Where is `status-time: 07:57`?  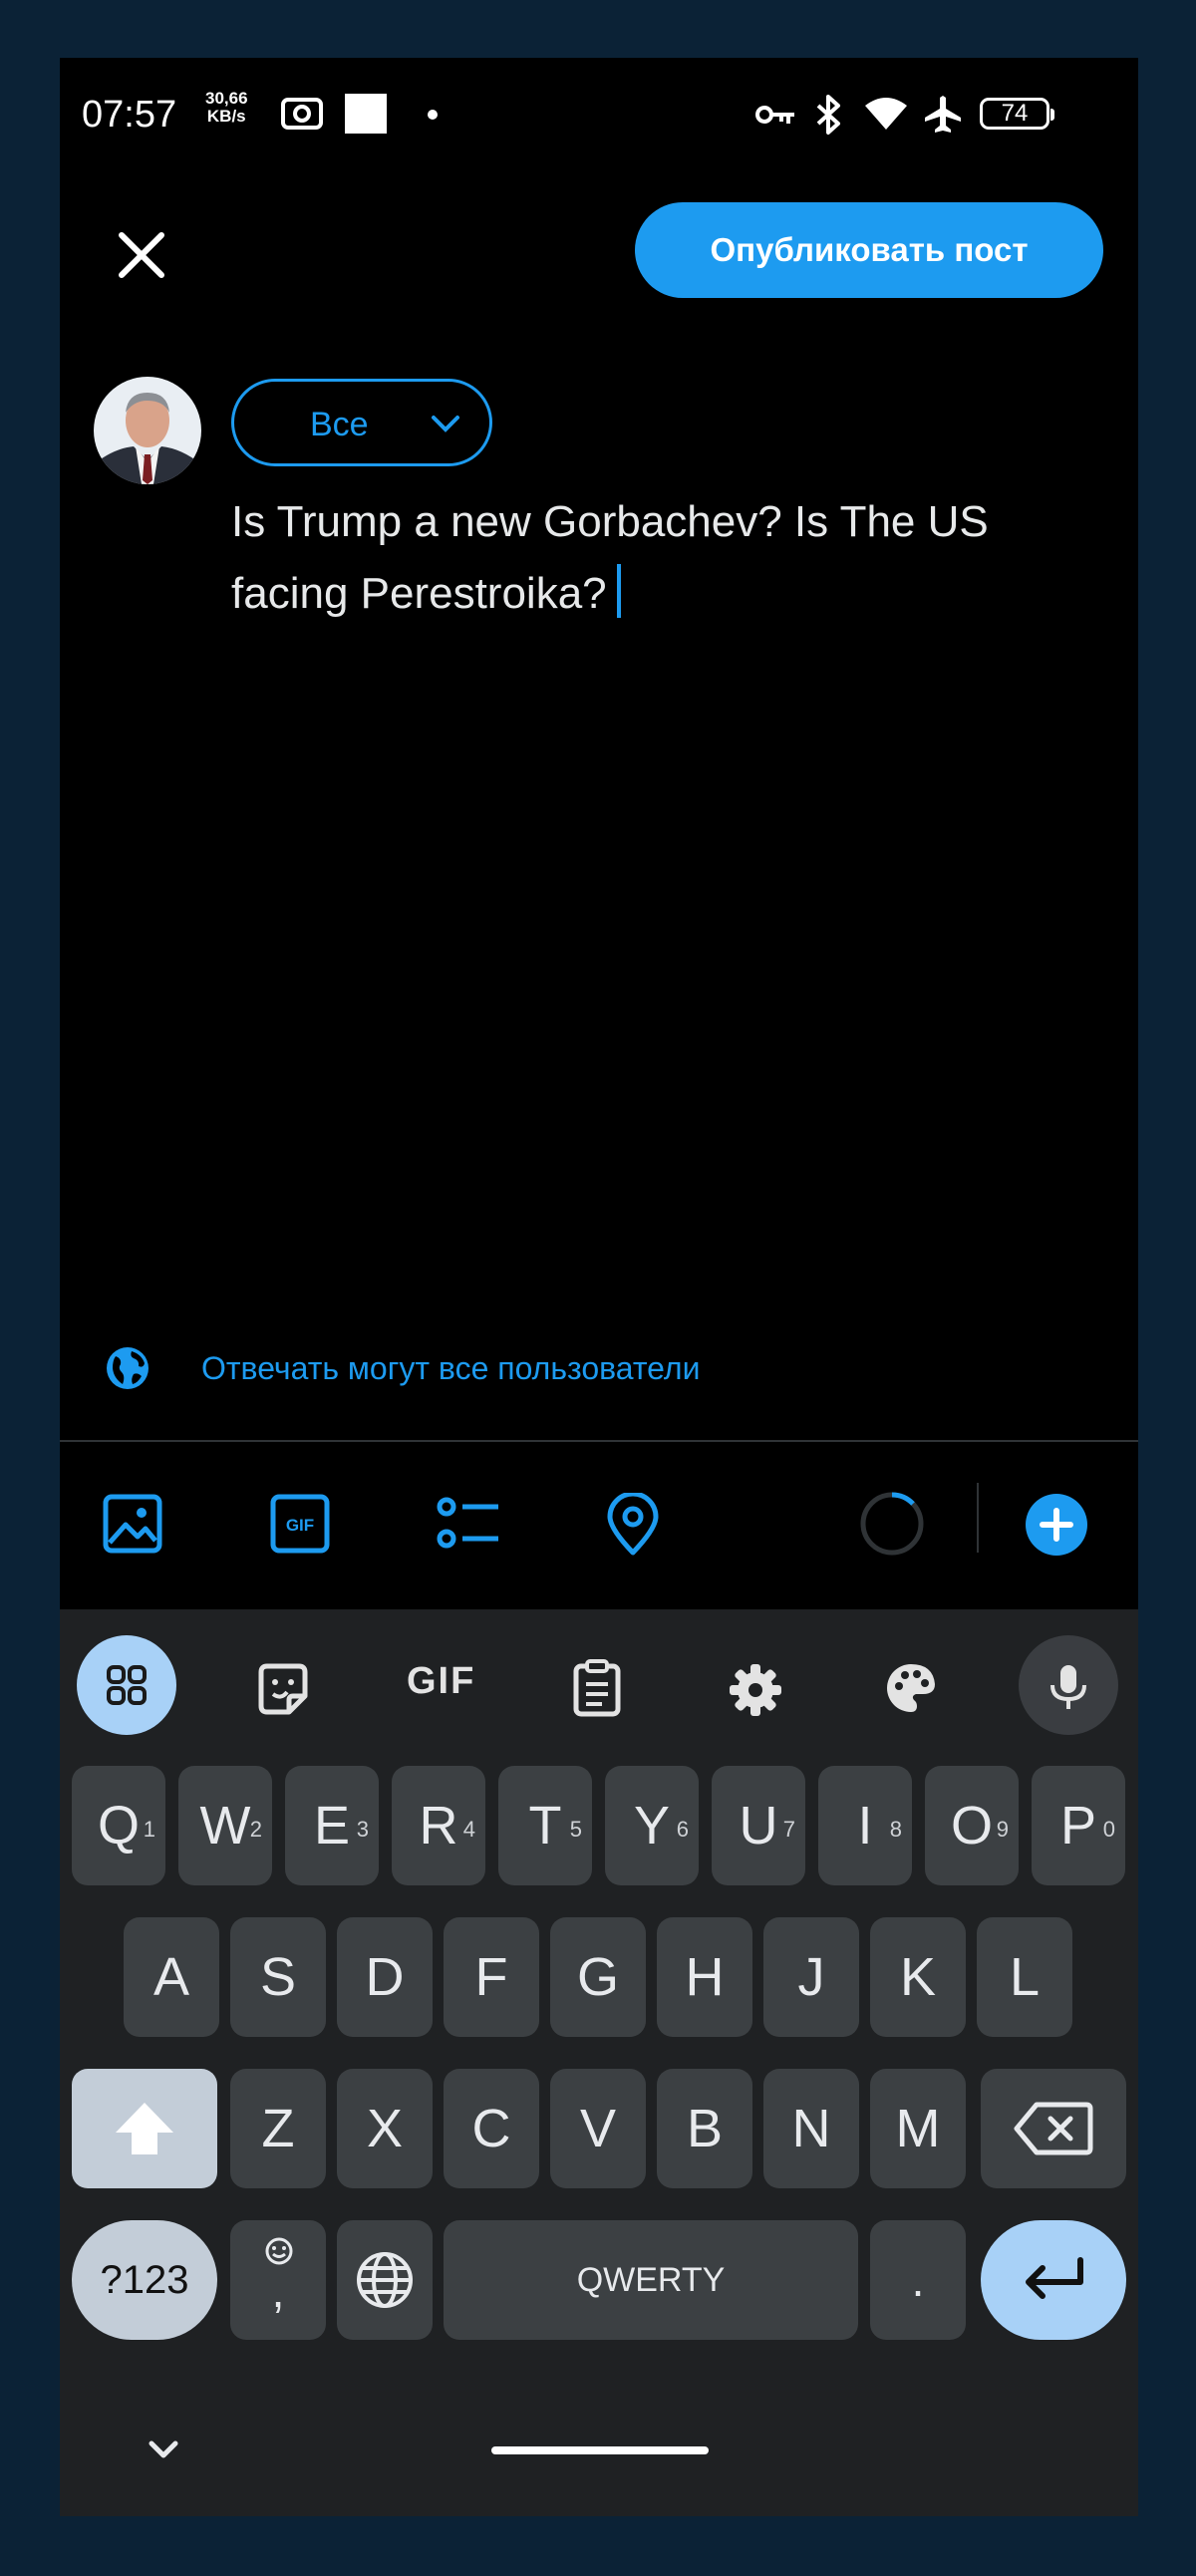 status-time: 07:57 is located at coordinates (129, 115).